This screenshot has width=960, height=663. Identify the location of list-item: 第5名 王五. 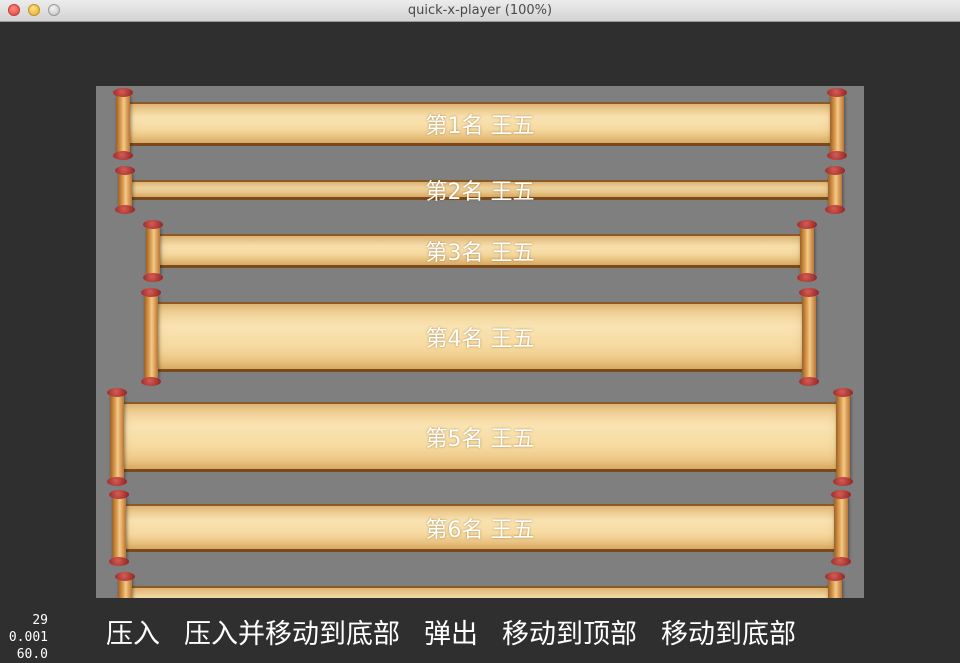
(480, 437).